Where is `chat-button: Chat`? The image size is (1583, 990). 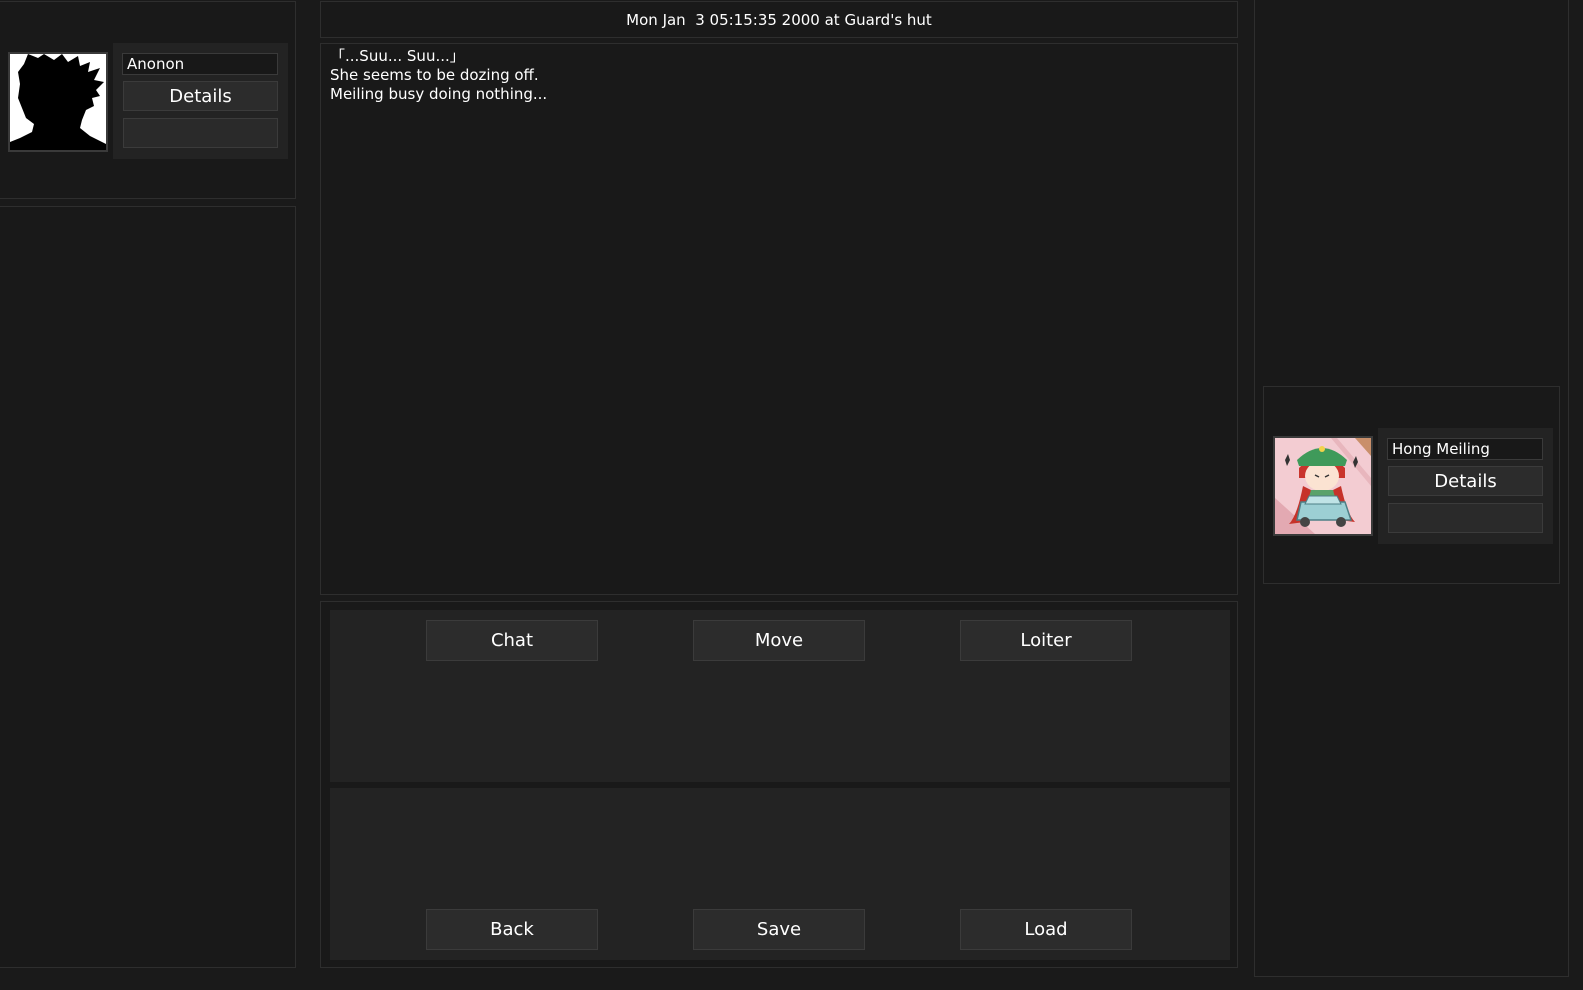
chat-button: Chat is located at coordinates (512, 640).